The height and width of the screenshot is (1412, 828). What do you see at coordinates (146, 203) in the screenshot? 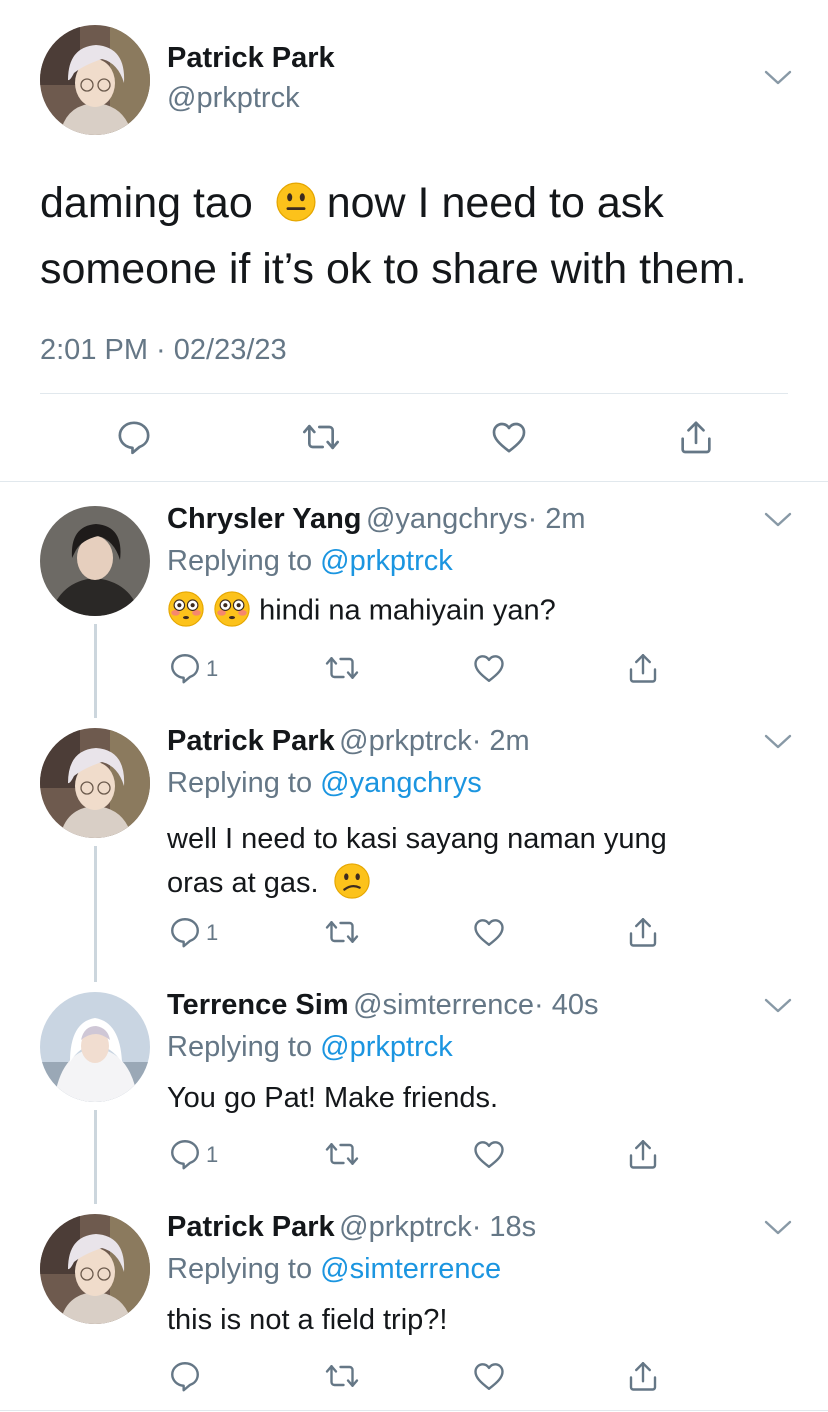
I see `tweet-text-part: daming tao` at bounding box center [146, 203].